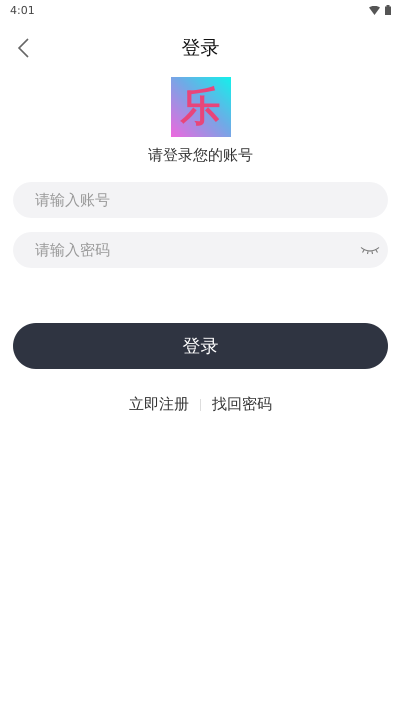 The image size is (401, 714). Describe the element at coordinates (374, 10) in the screenshot. I see `wifi-icon` at that location.